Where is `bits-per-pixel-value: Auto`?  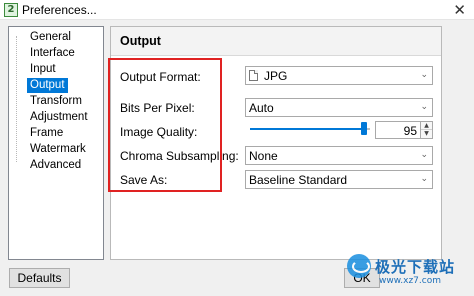 bits-per-pixel-value: Auto is located at coordinates (261, 108).